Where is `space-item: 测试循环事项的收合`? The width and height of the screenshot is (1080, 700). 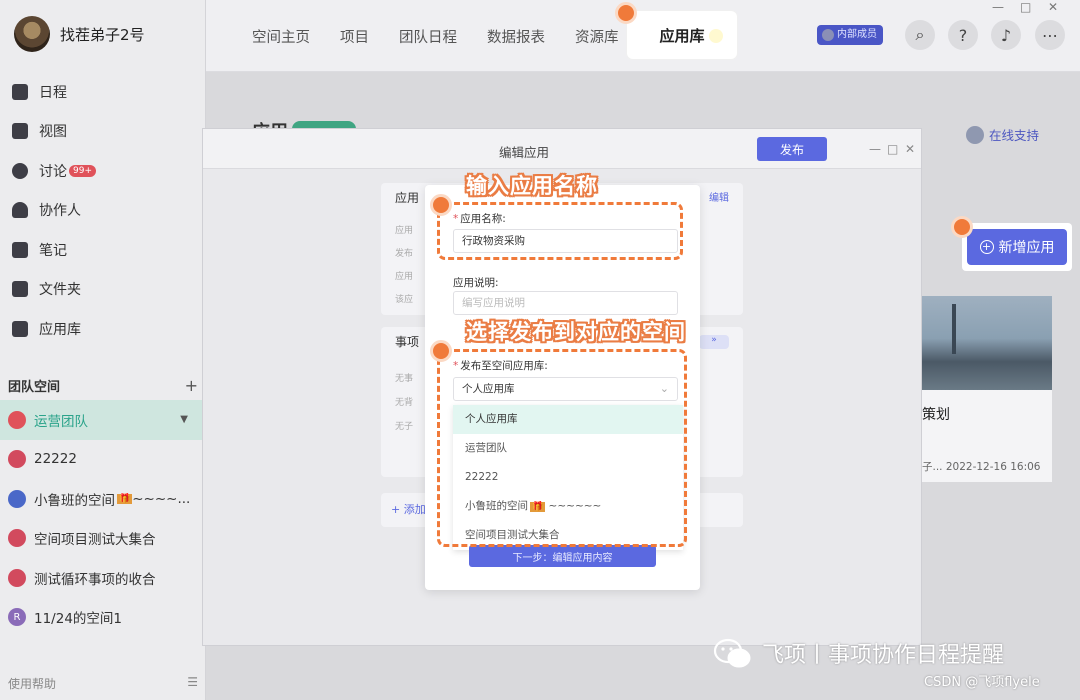
space-item: 测试循环事项的收合 is located at coordinates (103, 578).